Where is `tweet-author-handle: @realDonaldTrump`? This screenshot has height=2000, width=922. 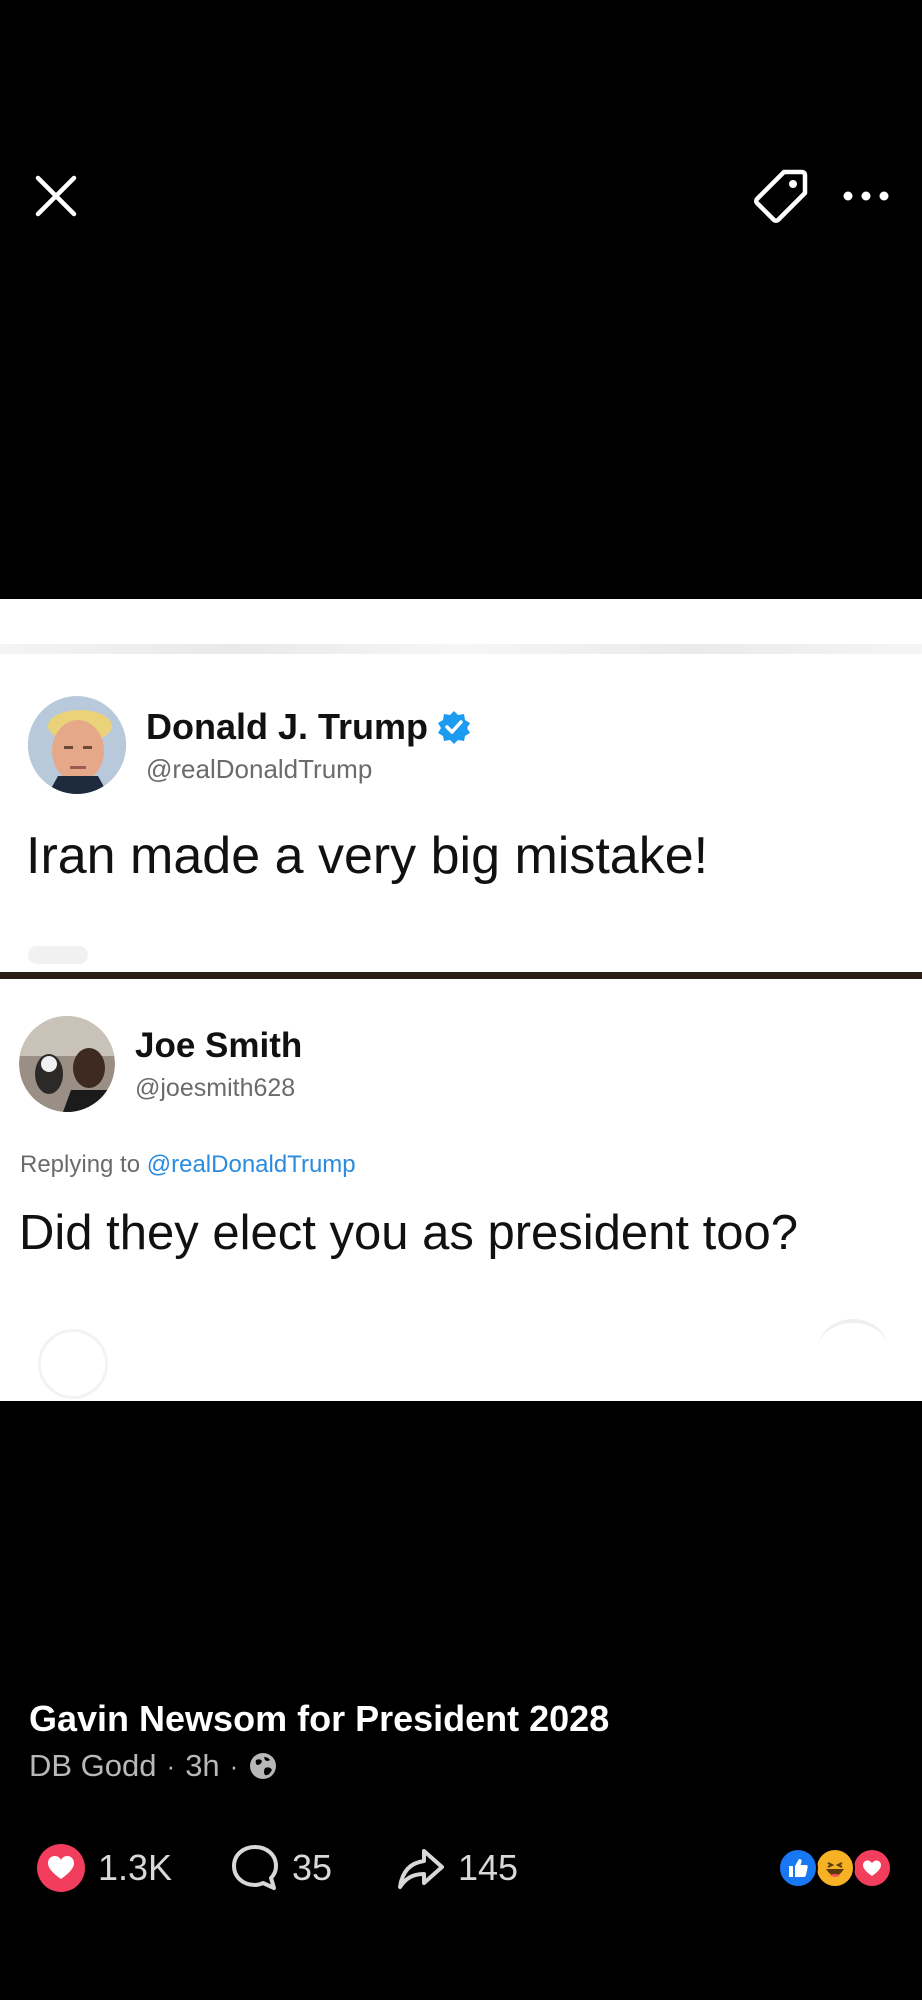 tweet-author-handle: @realDonaldTrump is located at coordinates (259, 768).